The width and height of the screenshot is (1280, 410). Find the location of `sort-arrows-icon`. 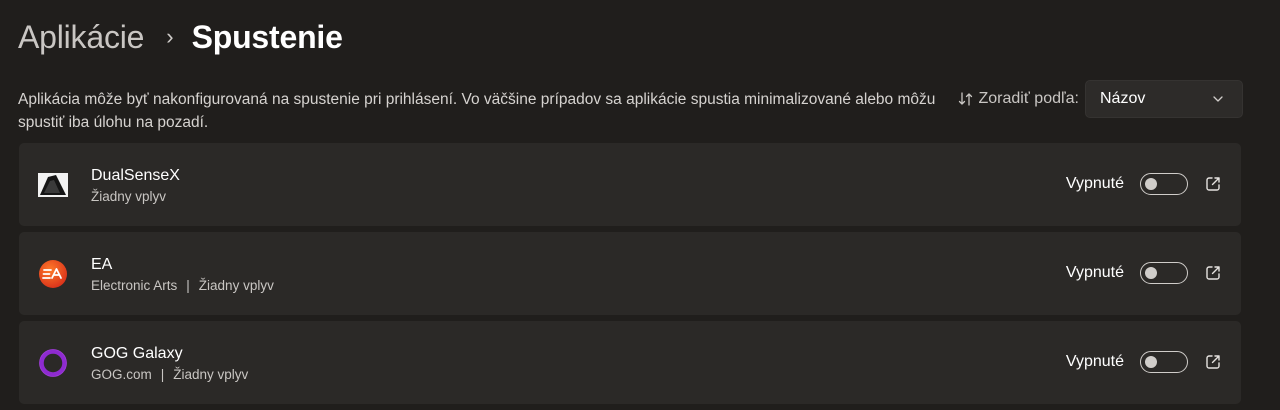

sort-arrows-icon is located at coordinates (966, 99).